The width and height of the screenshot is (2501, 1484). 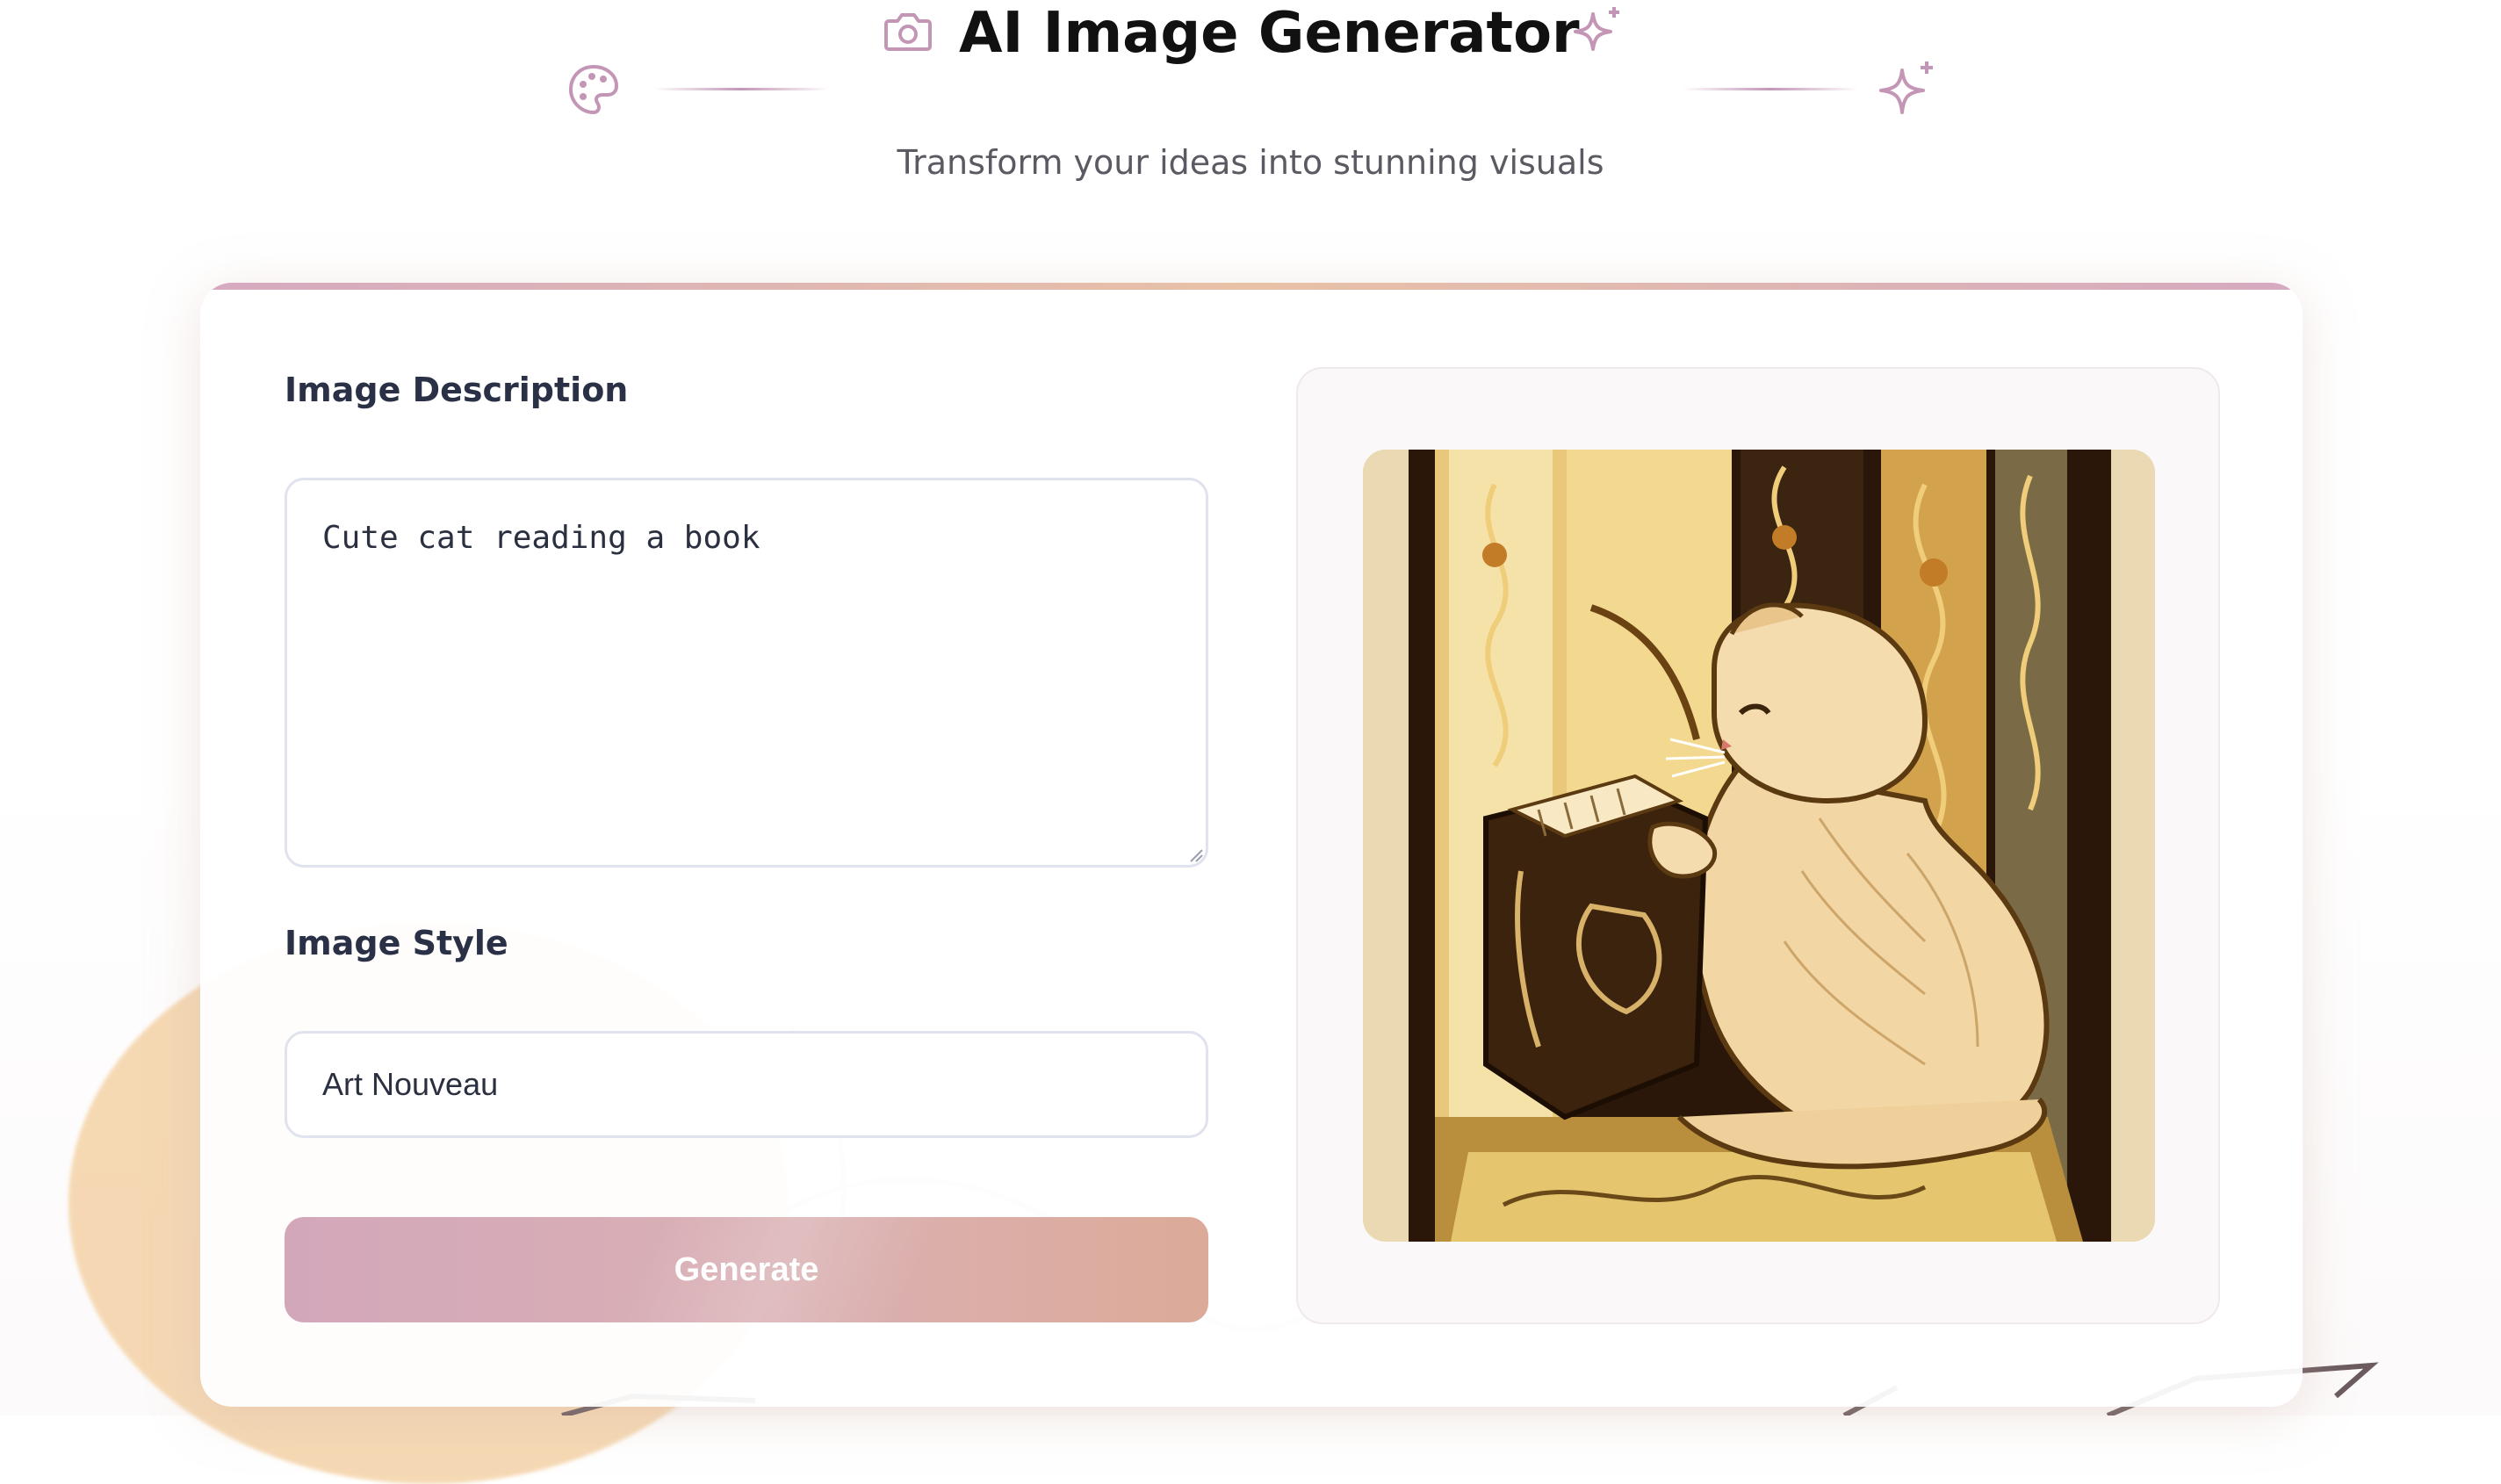 What do you see at coordinates (593, 89) in the screenshot?
I see `palette-icon` at bounding box center [593, 89].